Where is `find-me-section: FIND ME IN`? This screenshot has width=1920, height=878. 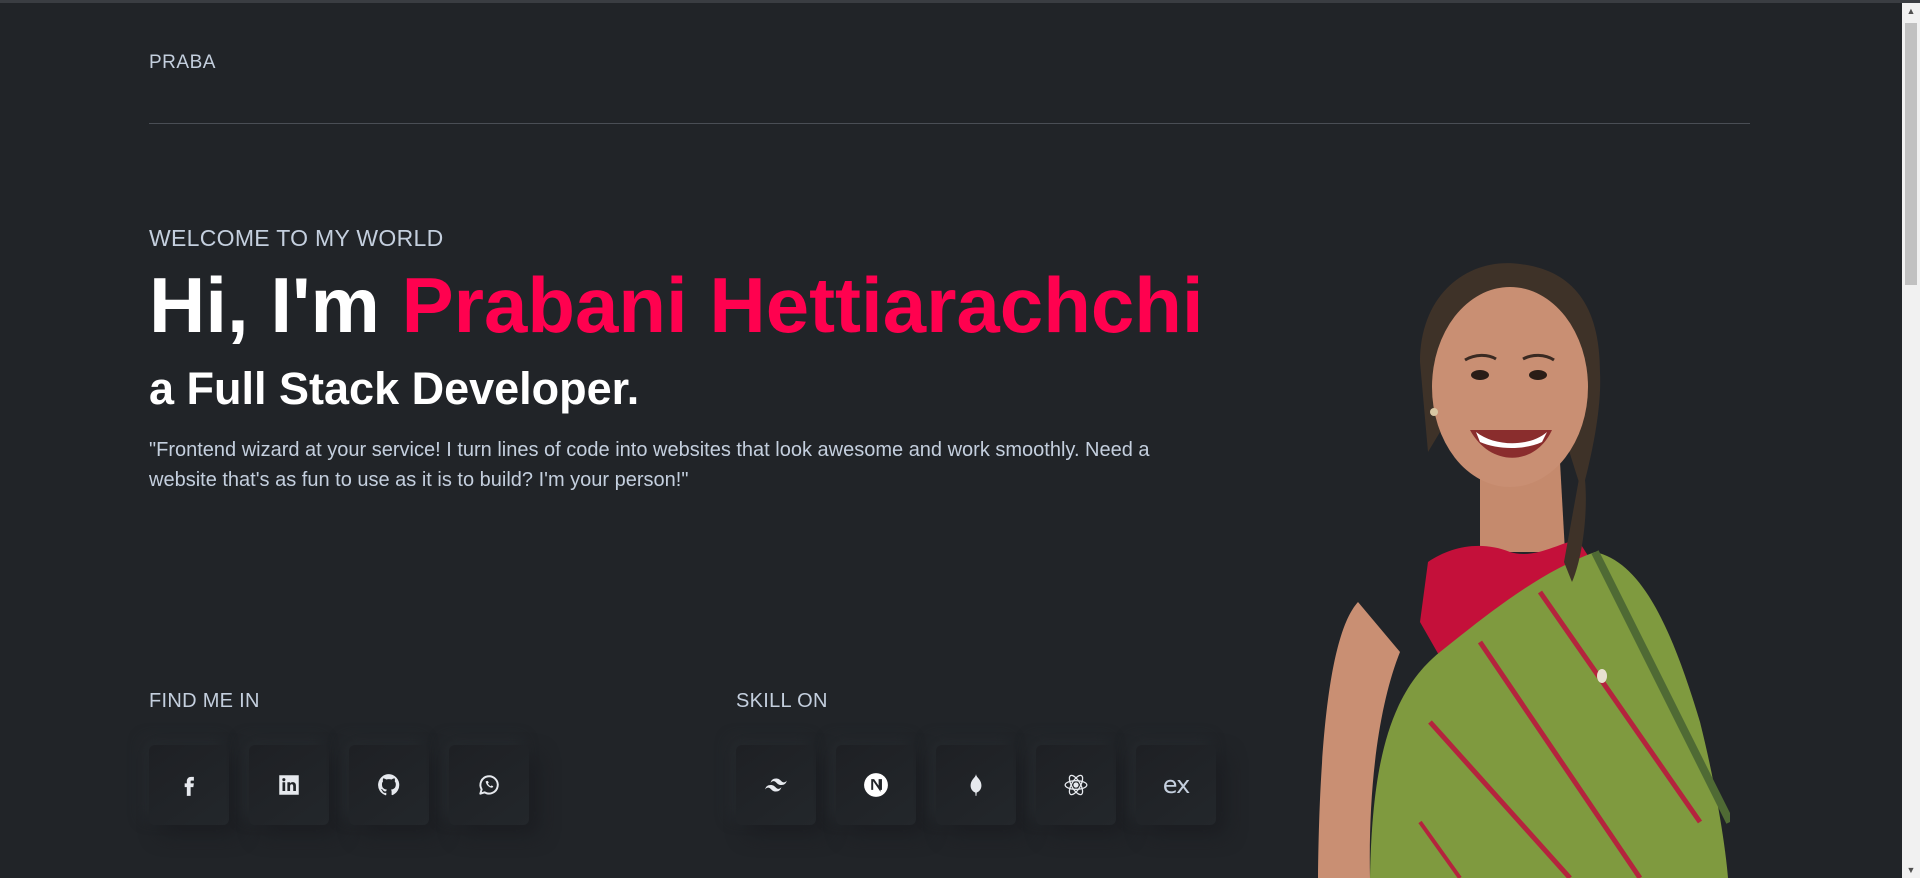 find-me-section: FIND ME IN is located at coordinates (339, 757).